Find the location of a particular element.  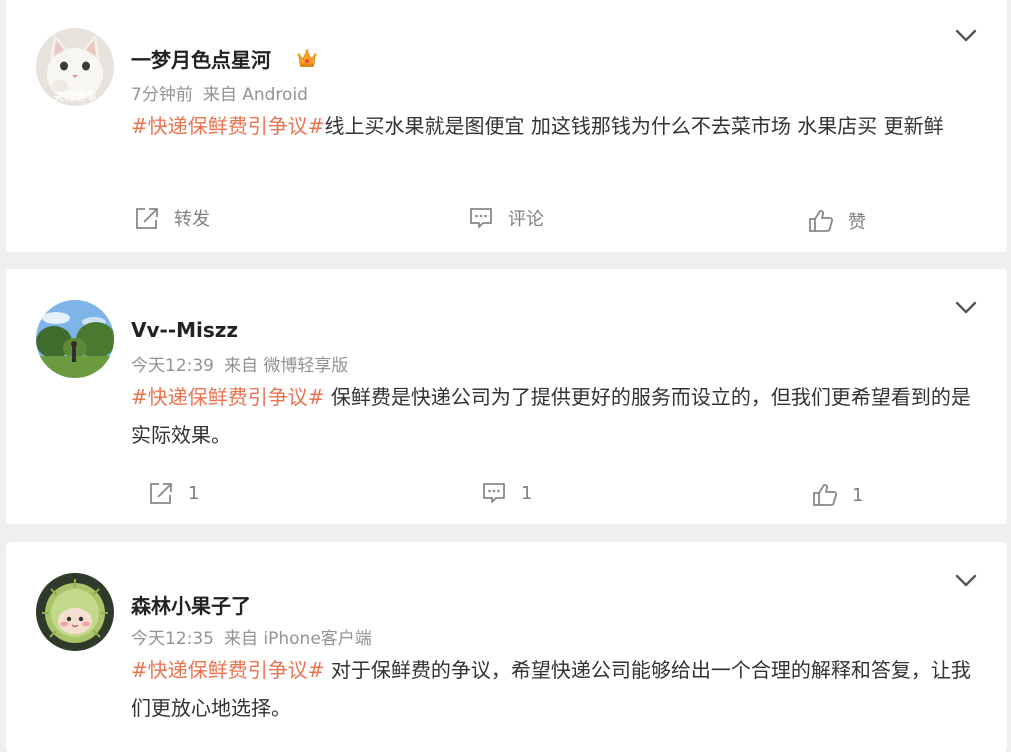

post-source: 来自 iPhone客户端 is located at coordinates (298, 639).